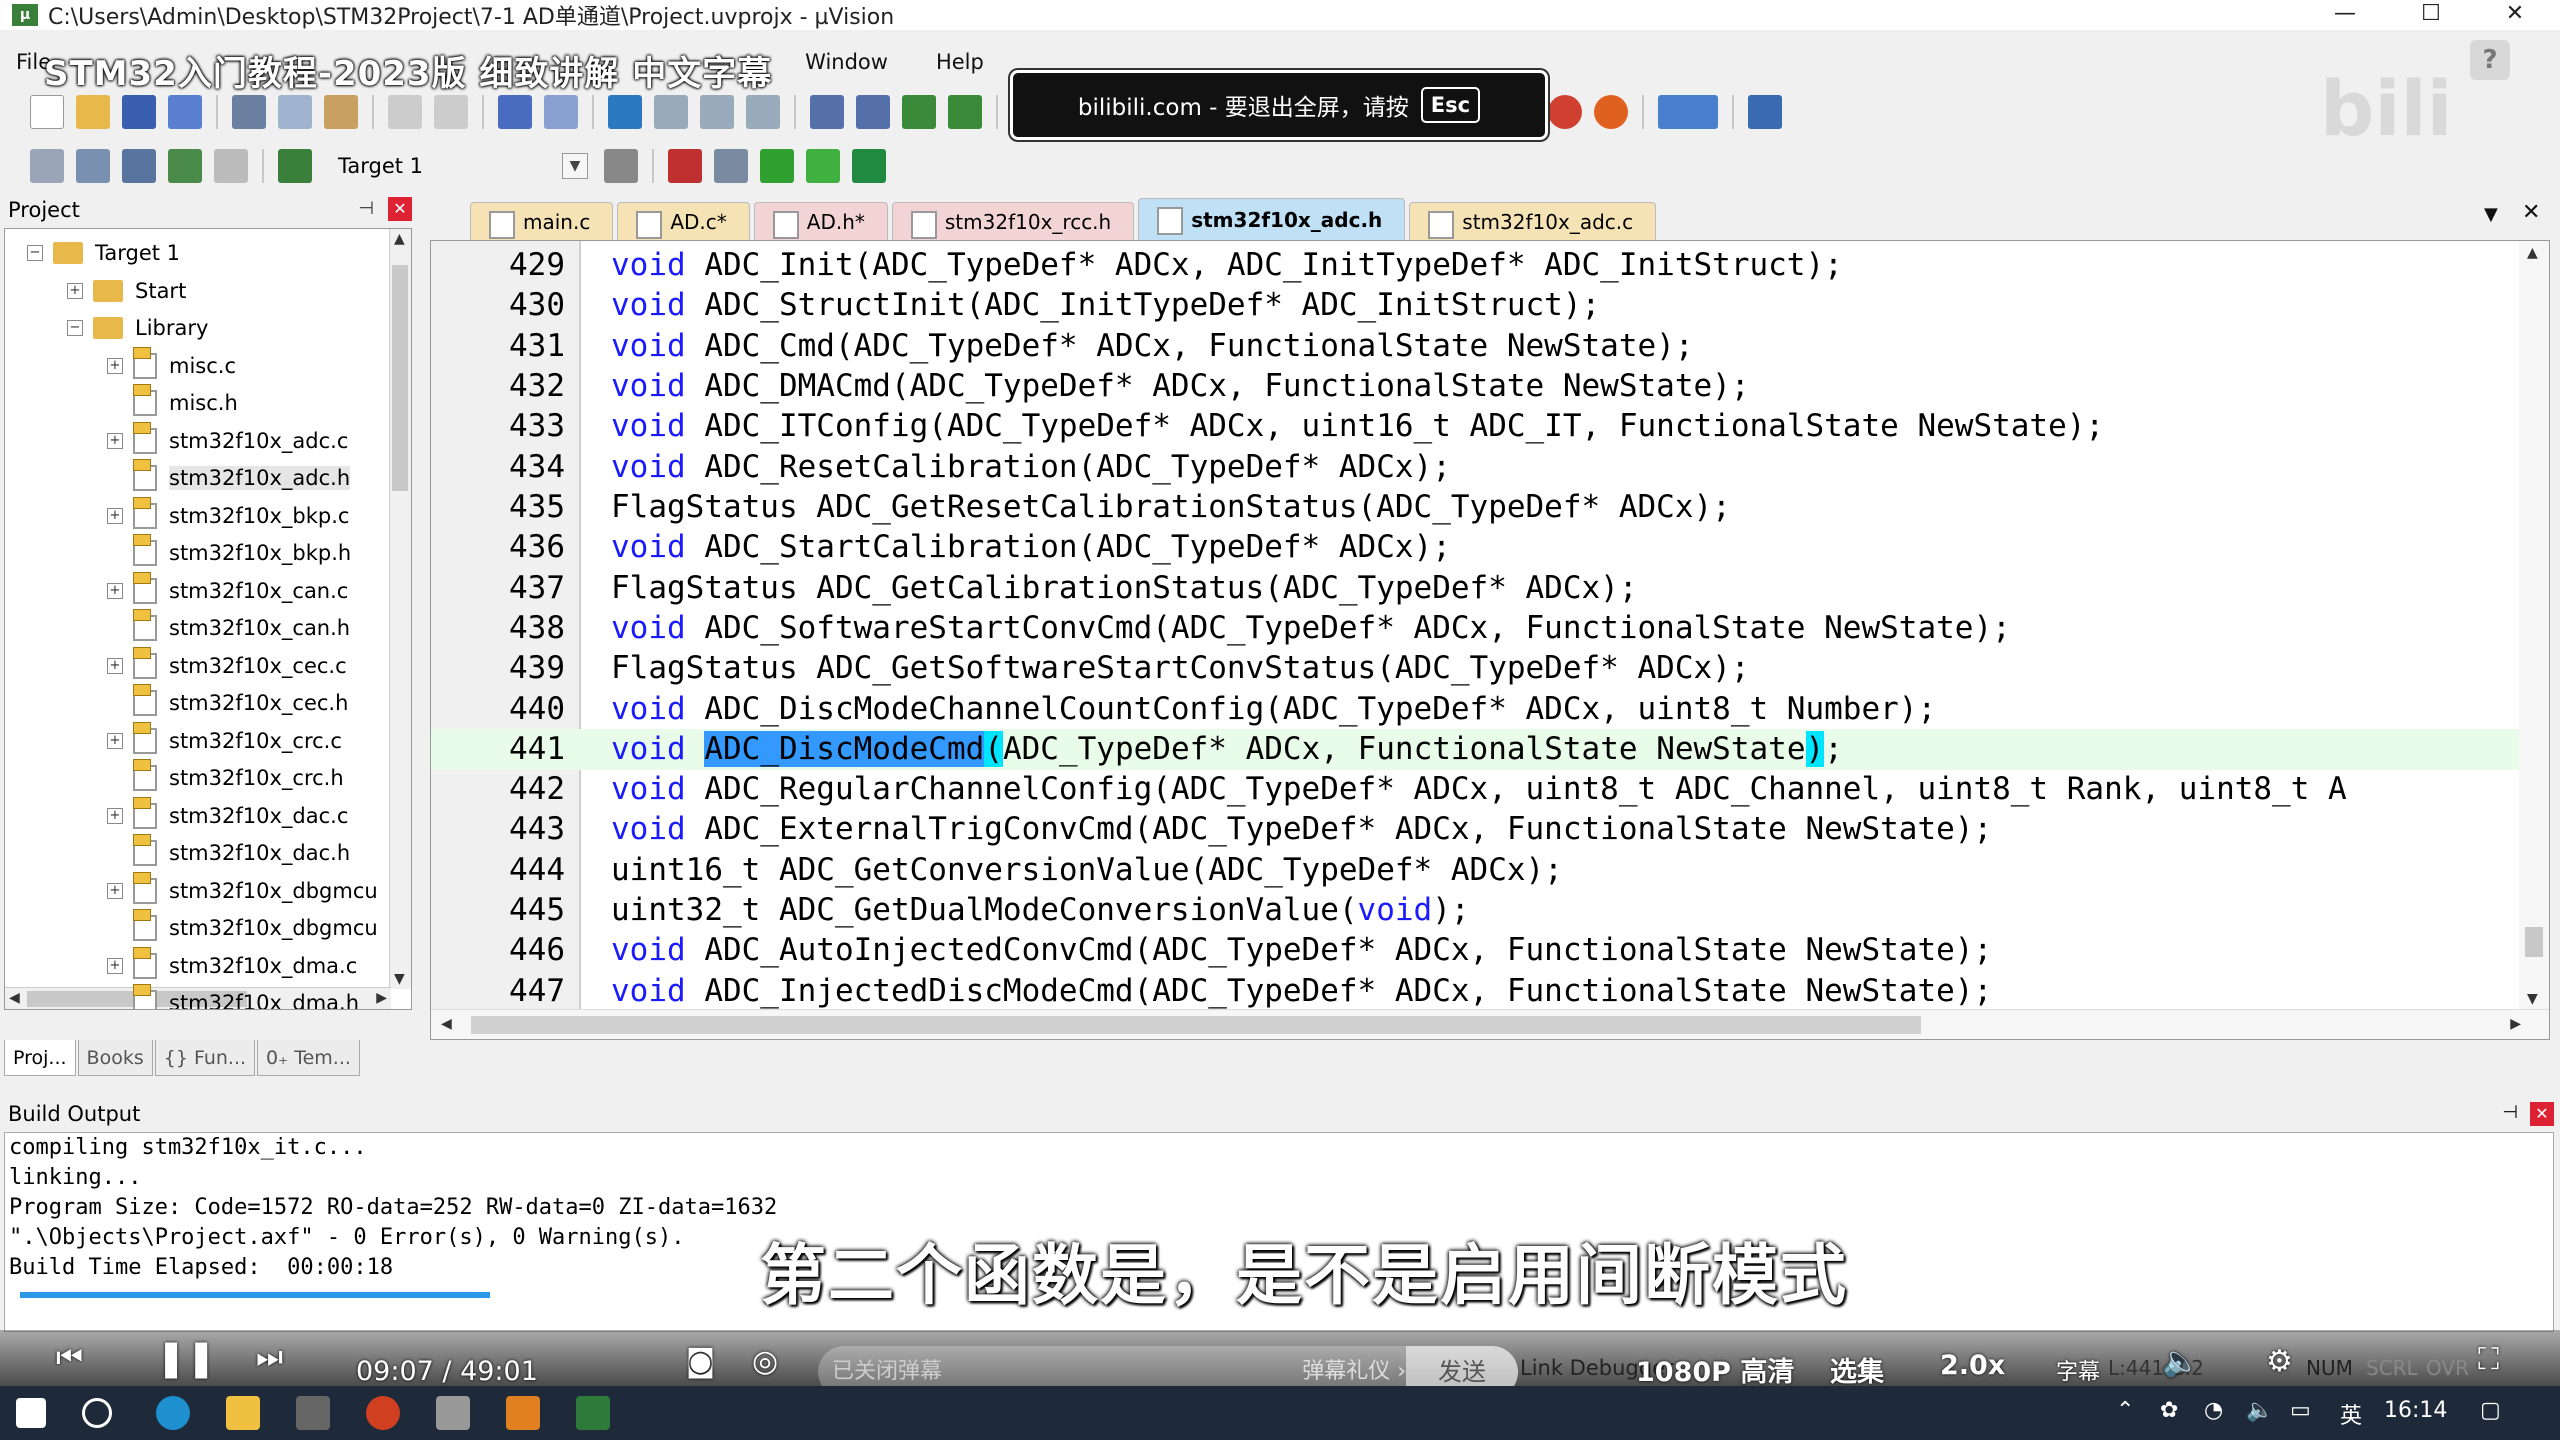 The image size is (2560, 1440). I want to click on tray-app-icon: ✿, so click(2169, 1410).